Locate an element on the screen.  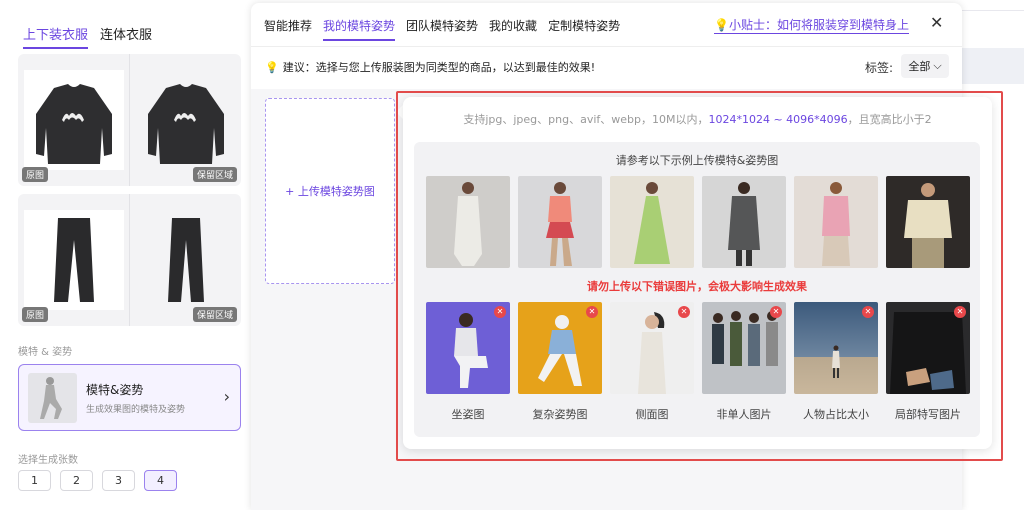
model-card-title: 模特&姿势 is located at coordinates (115, 390).